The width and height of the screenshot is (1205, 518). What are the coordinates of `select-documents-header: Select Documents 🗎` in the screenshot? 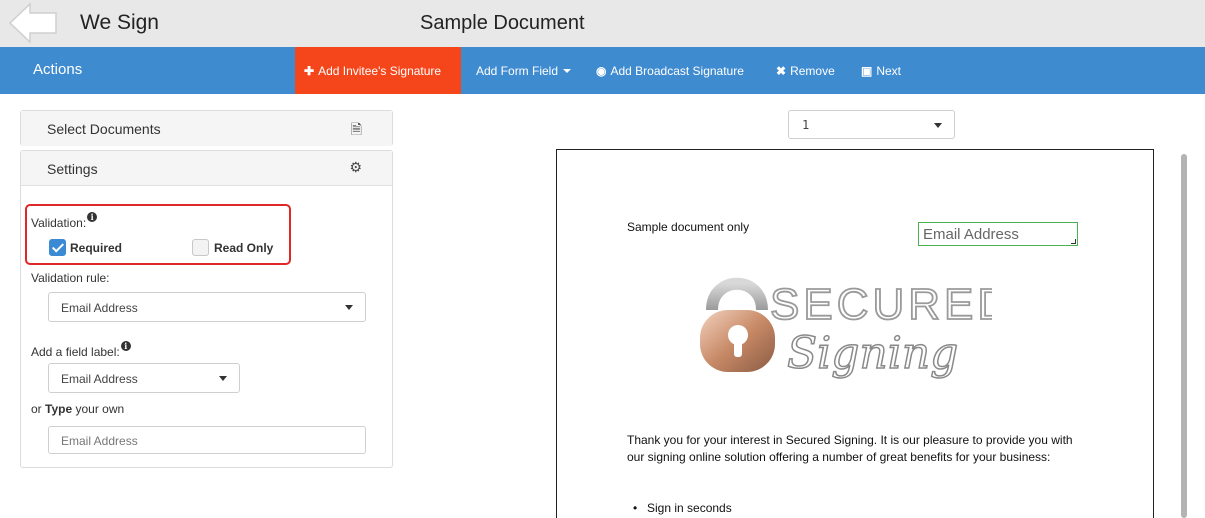 It's located at (206, 128).